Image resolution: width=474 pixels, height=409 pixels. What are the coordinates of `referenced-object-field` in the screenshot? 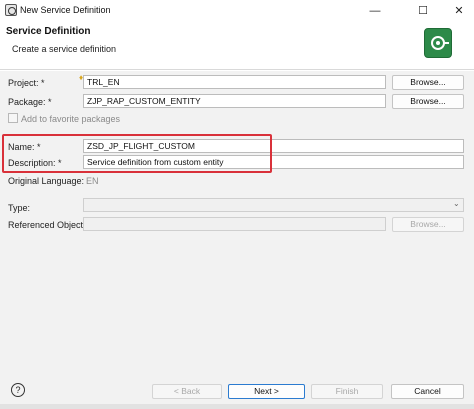 It's located at (234, 224).